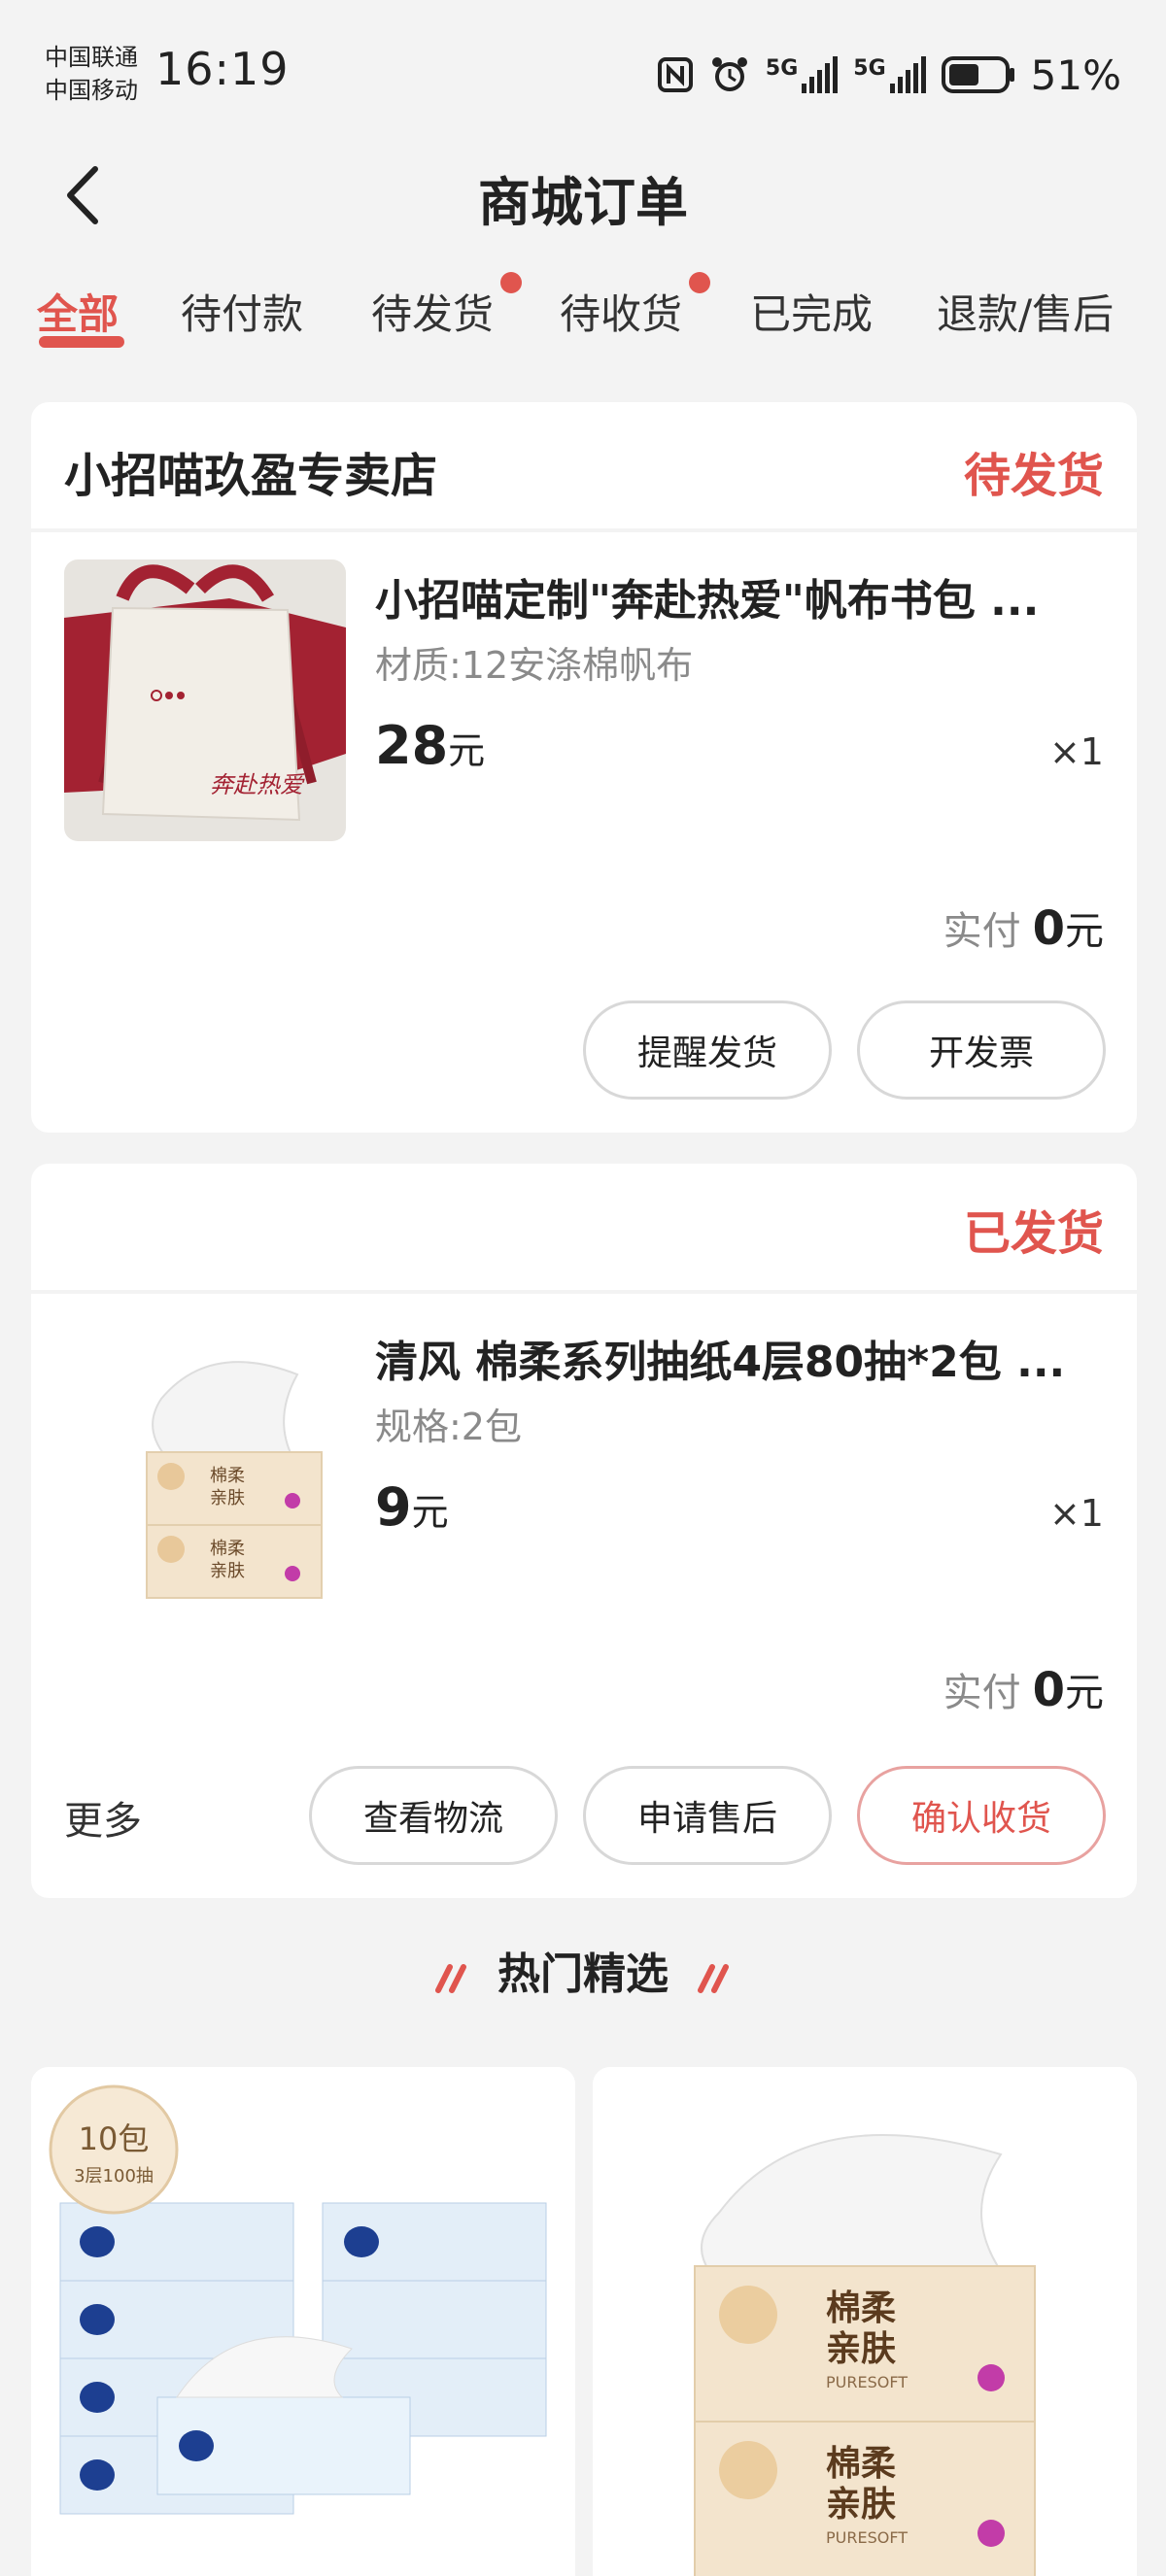 This screenshot has width=1166, height=2576. I want to click on header: 商城订单, so click(583, 190).